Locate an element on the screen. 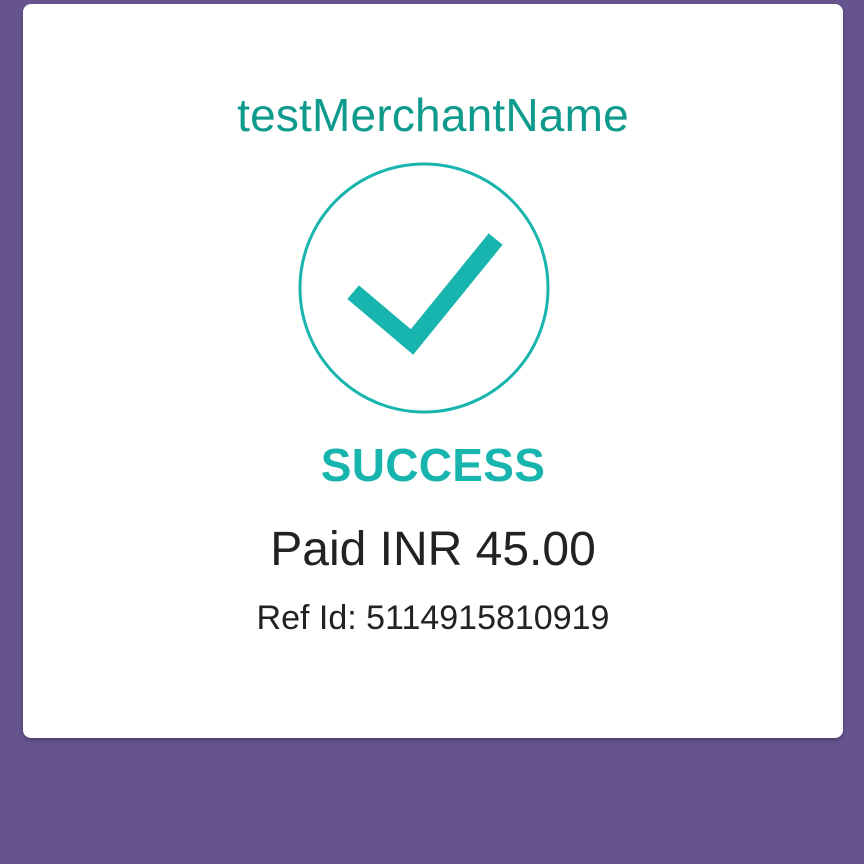 The width and height of the screenshot is (864, 864). payment-status: SUCCESS is located at coordinates (433, 465).